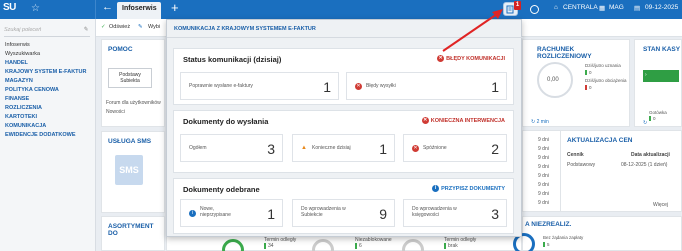 The image size is (682, 251). Describe the element at coordinates (215, 212) in the screenshot. I see `nowe-nieprzypisane-label: Nowe, nieprzypisane` at that location.